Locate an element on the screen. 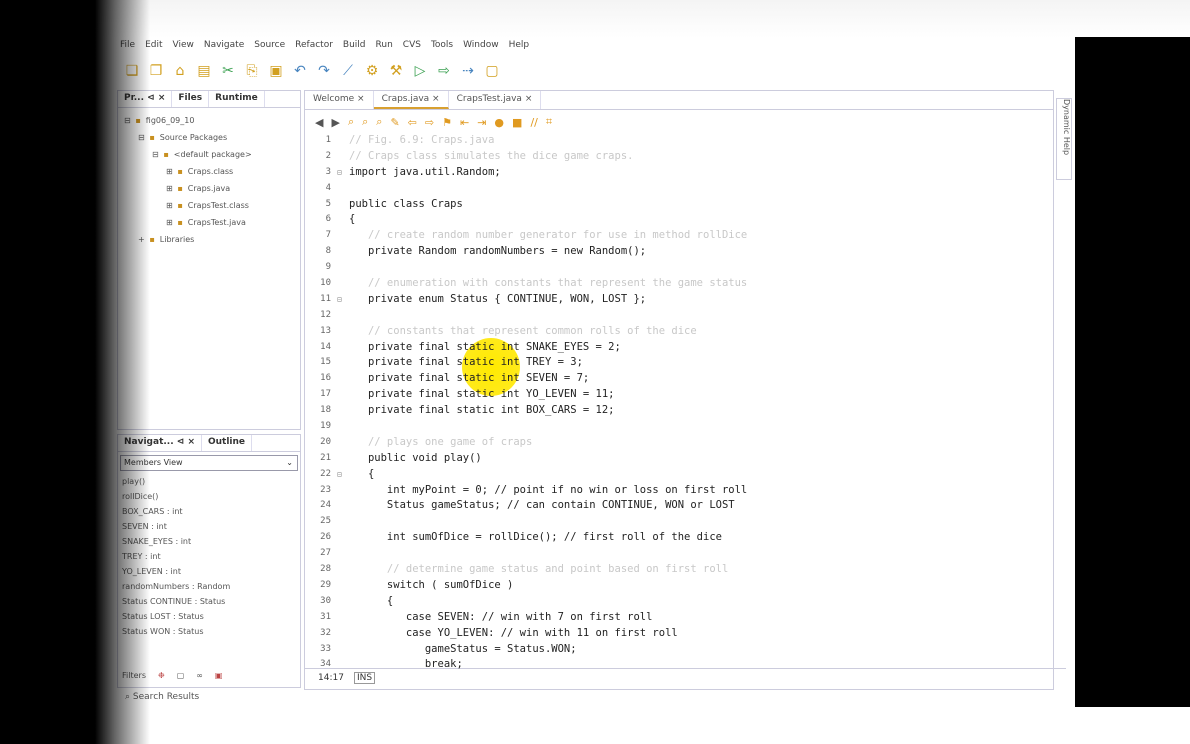  prev-bookmark-icon: ⇦ is located at coordinates (412, 122).